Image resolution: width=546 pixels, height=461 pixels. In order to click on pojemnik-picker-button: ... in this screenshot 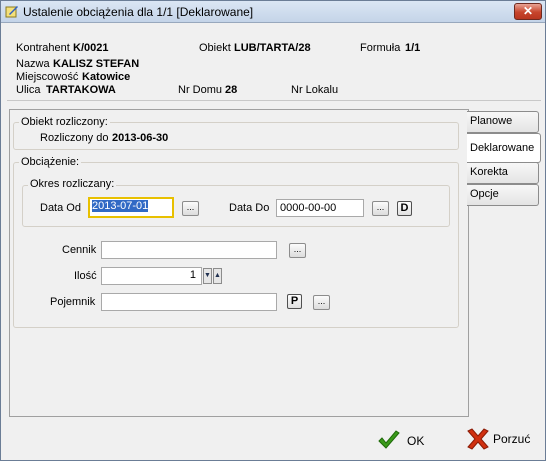, I will do `click(321, 302)`.